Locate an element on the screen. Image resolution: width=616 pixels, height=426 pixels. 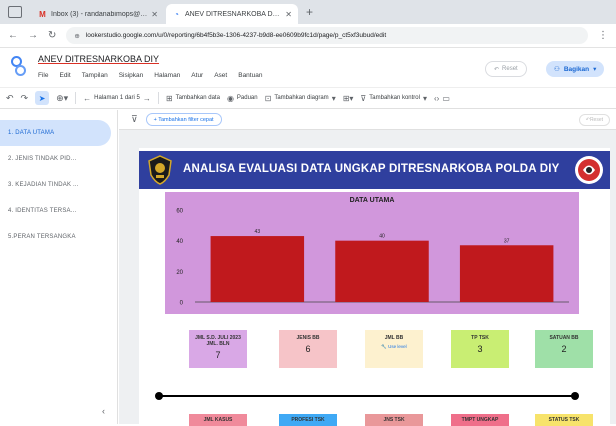
scorecard-header: STATUS TSK is located at coordinates (564, 420).